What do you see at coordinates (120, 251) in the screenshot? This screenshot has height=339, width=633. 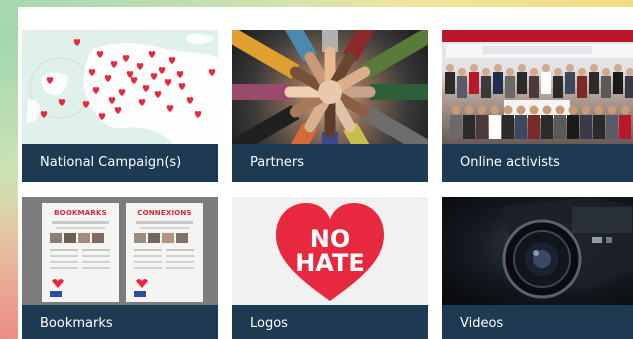 I see `bookmark-leaflets-image: BOOKMARKS CONNEXIONS` at bounding box center [120, 251].